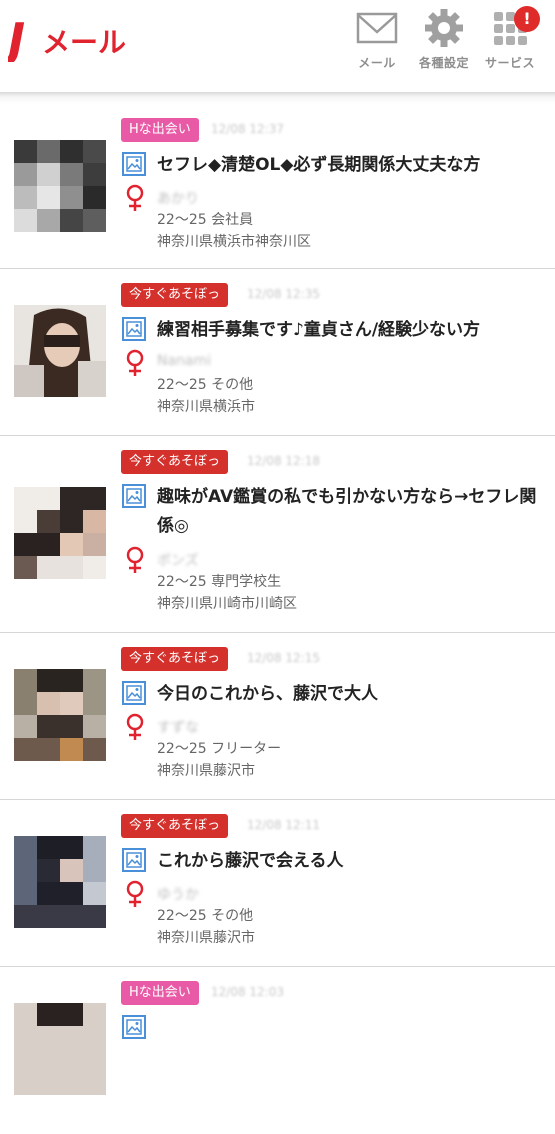  I want to click on gear-icon, so click(444, 28).